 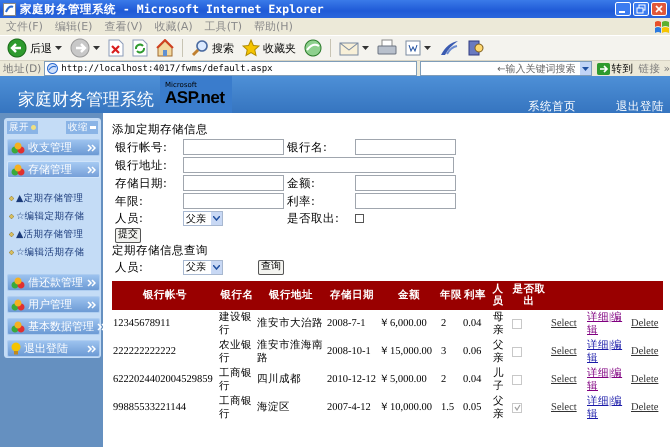 I want to click on table-cell: 6222024402004529859, so click(x=163, y=379).